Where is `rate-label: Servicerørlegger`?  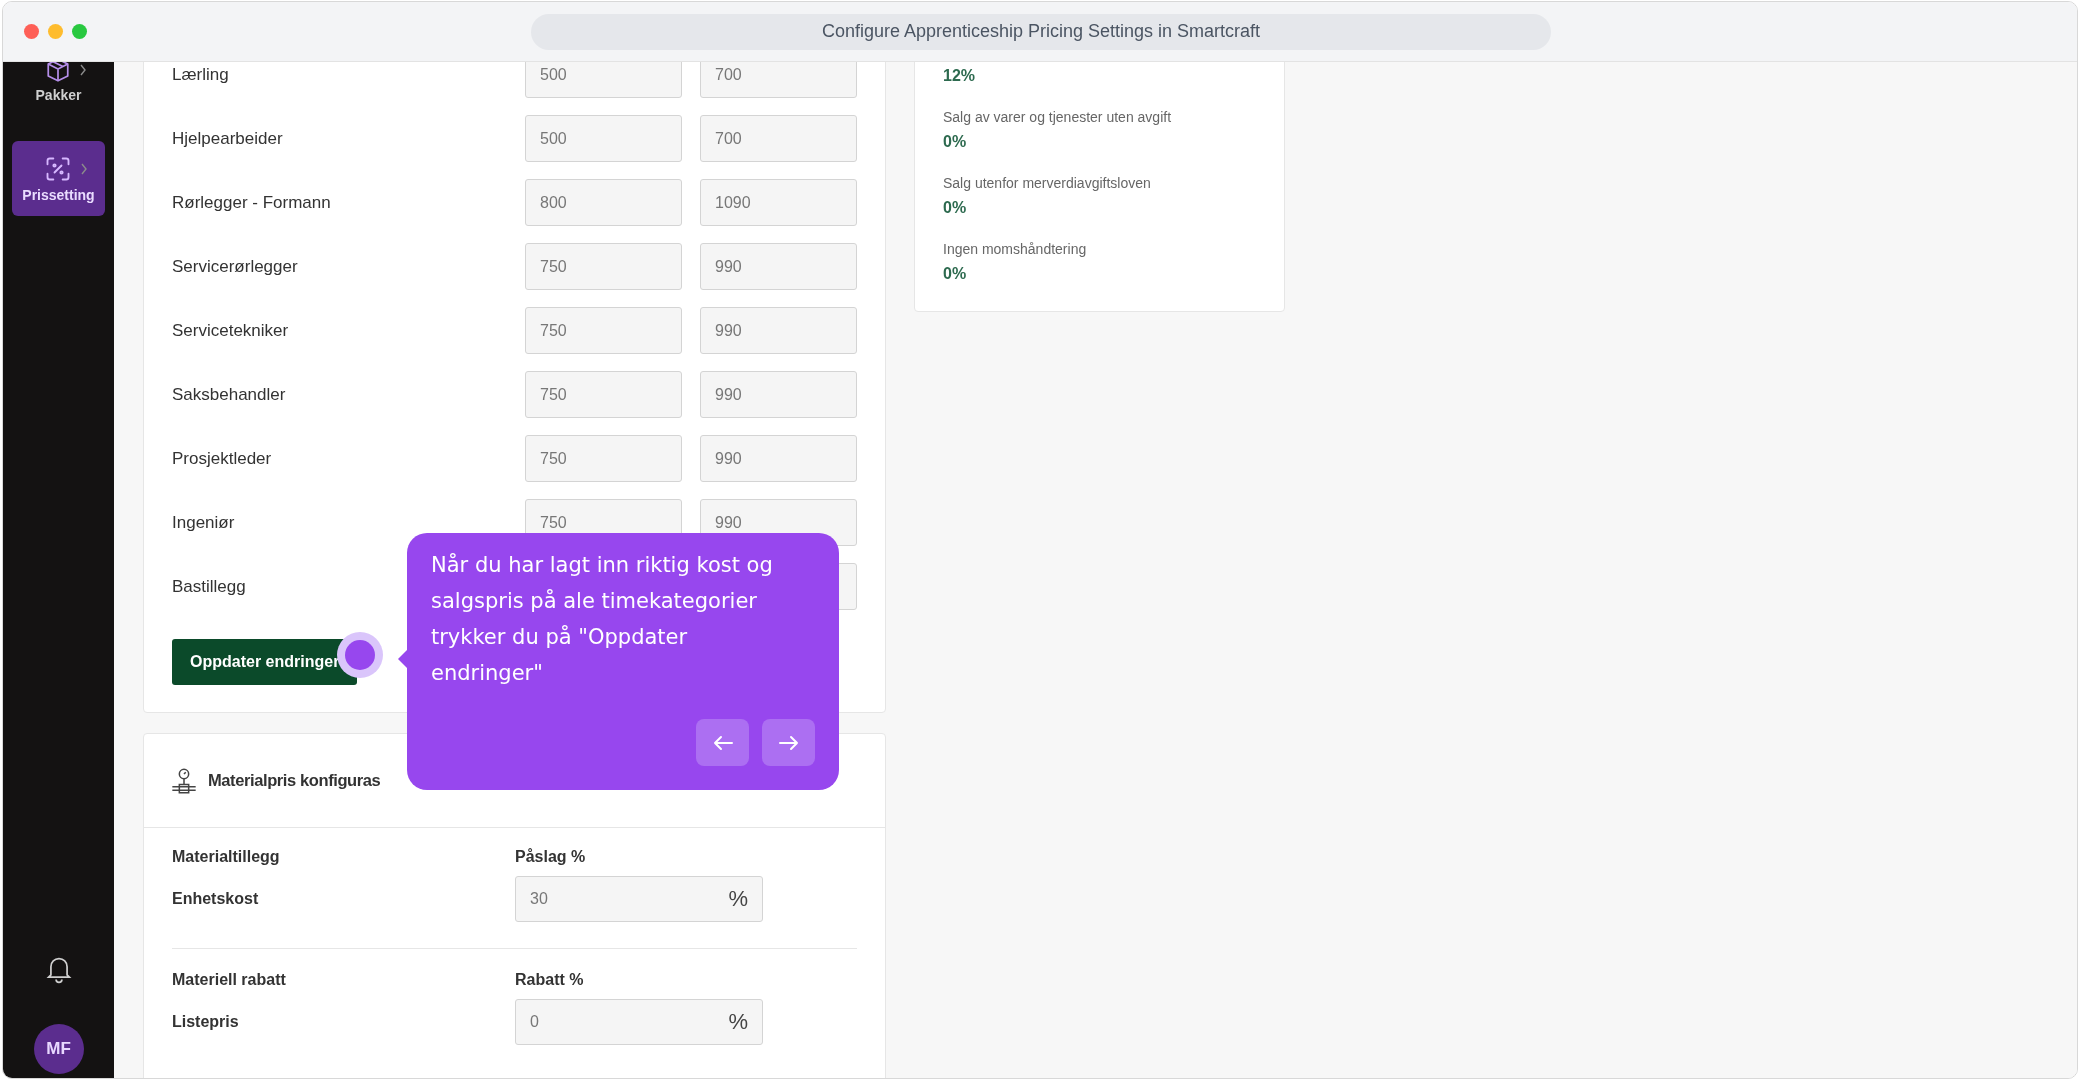
rate-label: Servicerørlegger is located at coordinates (235, 266).